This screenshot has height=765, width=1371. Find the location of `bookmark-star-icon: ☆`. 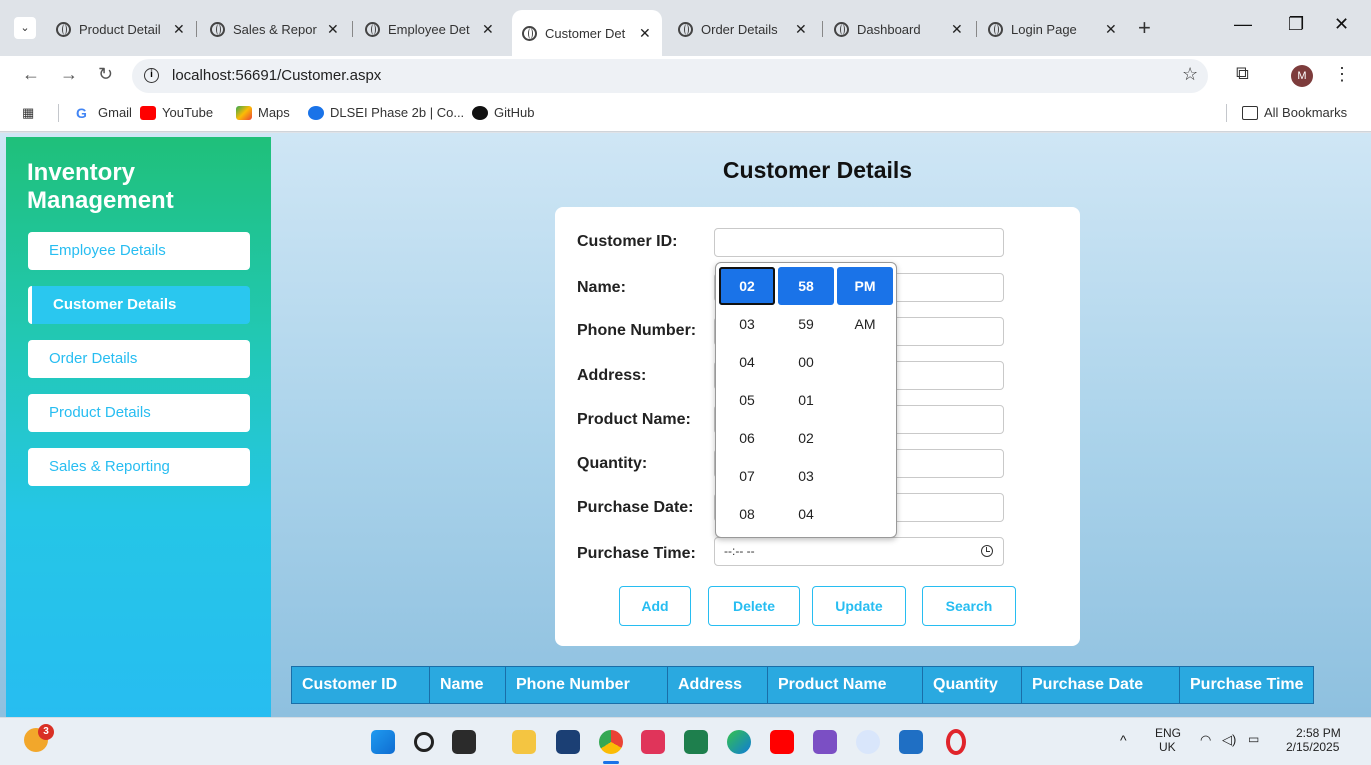

bookmark-star-icon: ☆ is located at coordinates (1190, 74).